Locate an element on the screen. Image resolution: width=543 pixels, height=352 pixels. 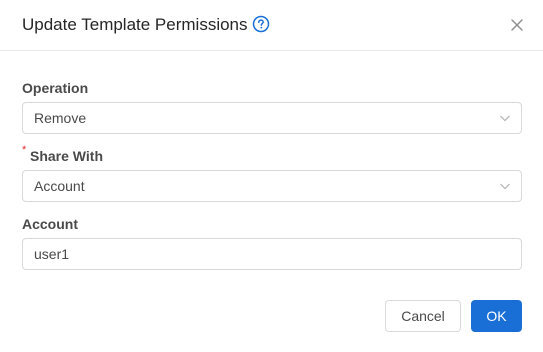
operation-label: Operation is located at coordinates (55, 88).